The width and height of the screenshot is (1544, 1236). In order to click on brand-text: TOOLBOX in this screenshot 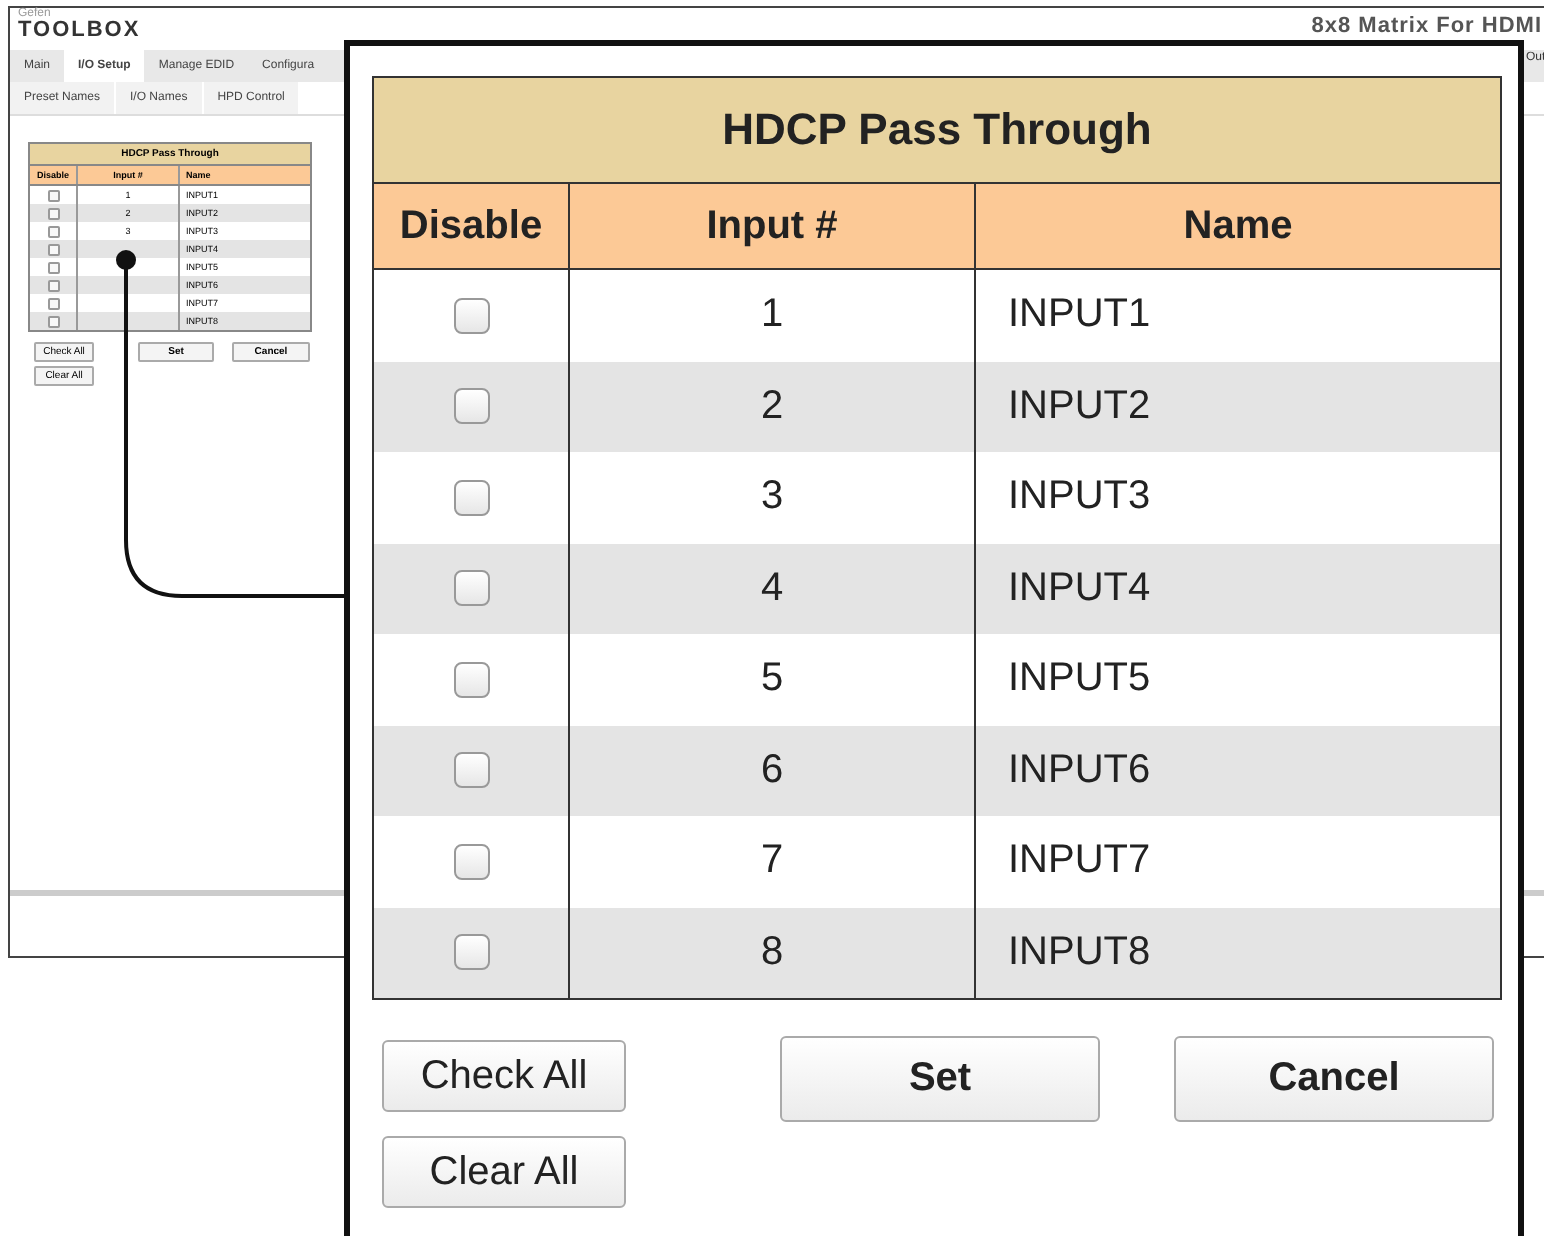, I will do `click(79, 31)`.